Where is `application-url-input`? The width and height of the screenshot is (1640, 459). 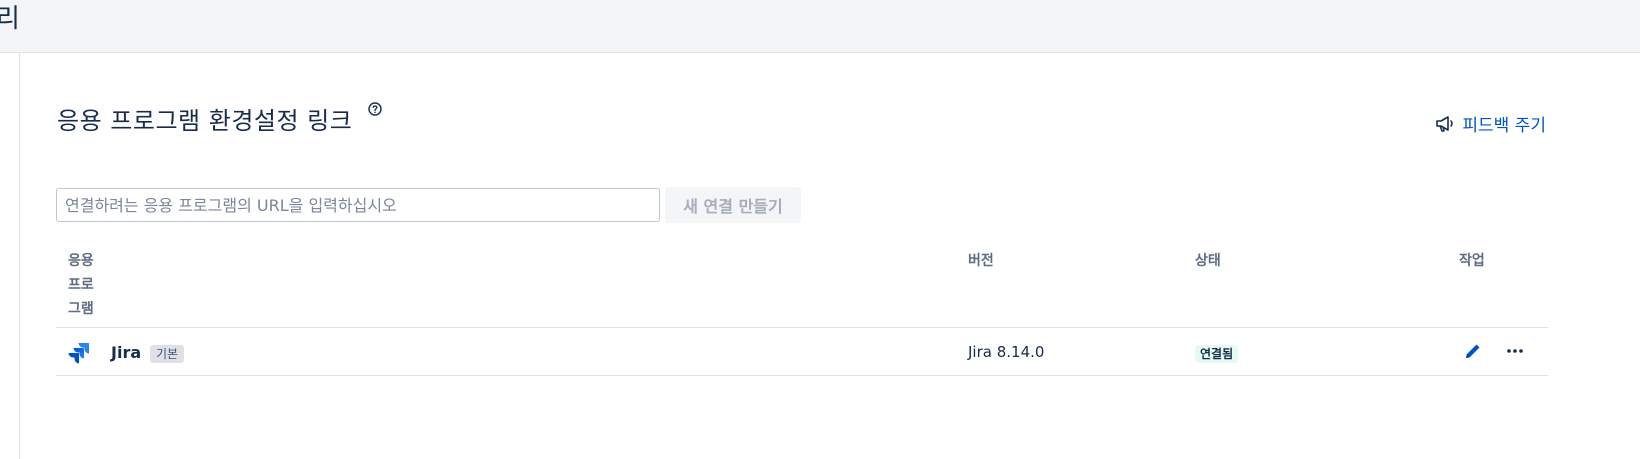
application-url-input is located at coordinates (358, 205).